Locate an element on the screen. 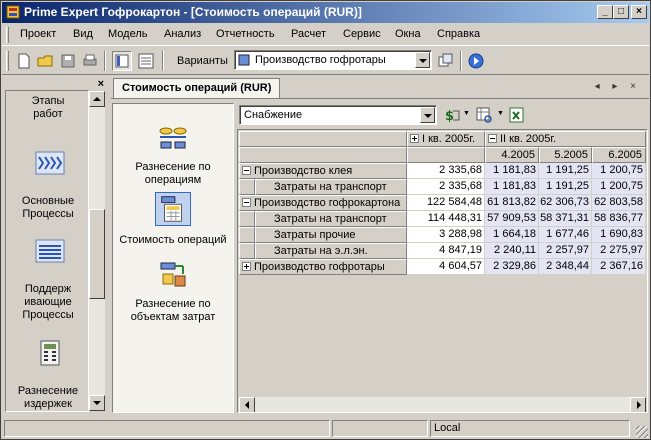 The image size is (651, 440). value-cell: 2 329,86 is located at coordinates (512, 267).